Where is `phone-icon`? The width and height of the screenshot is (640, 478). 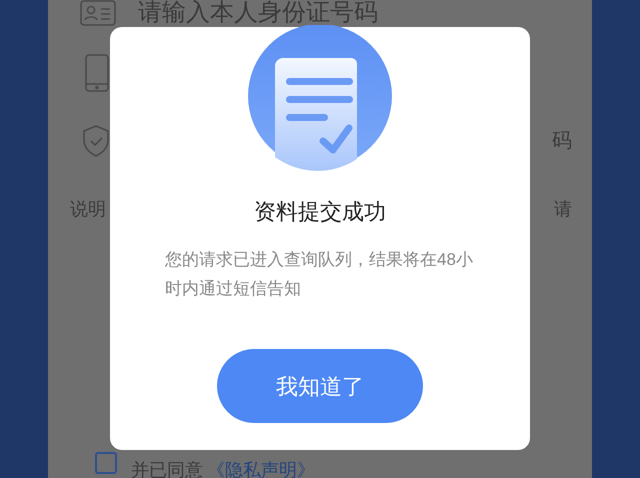
phone-icon is located at coordinates (97, 73).